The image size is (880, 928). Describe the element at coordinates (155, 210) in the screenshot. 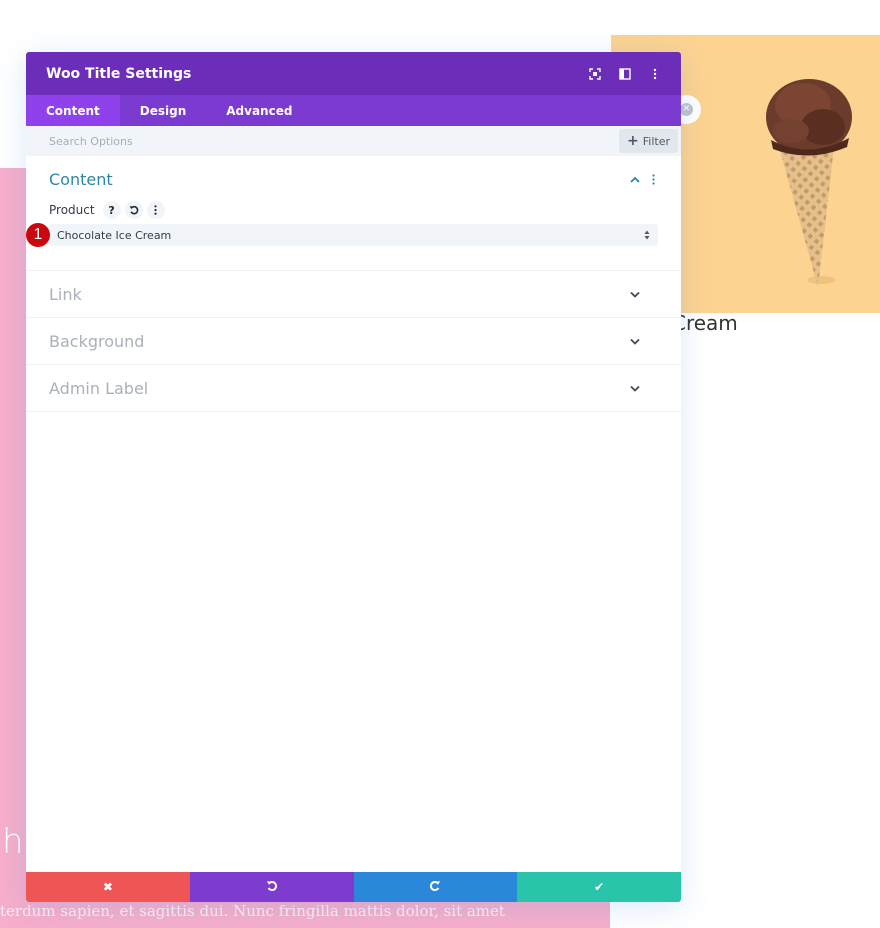

I see `field-more-options-icon` at that location.